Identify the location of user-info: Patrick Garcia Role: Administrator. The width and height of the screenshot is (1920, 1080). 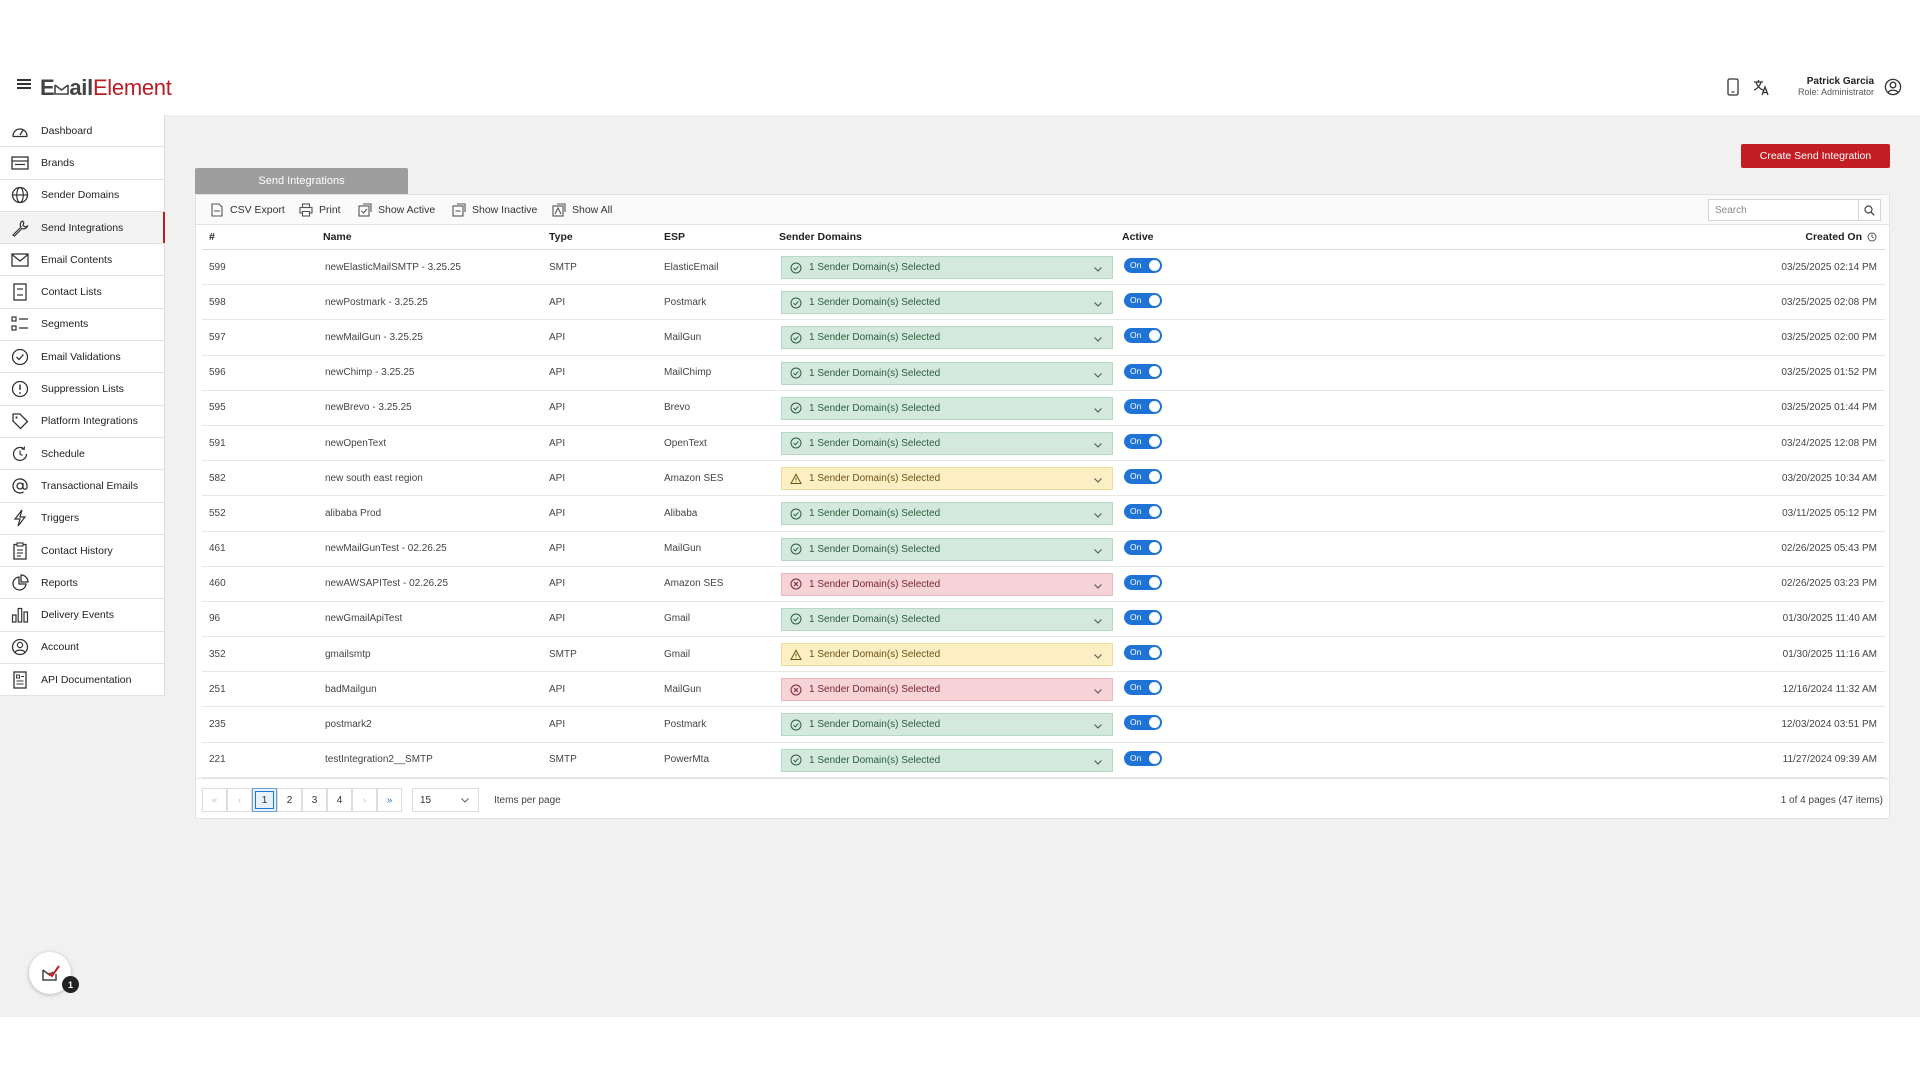
(1836, 87).